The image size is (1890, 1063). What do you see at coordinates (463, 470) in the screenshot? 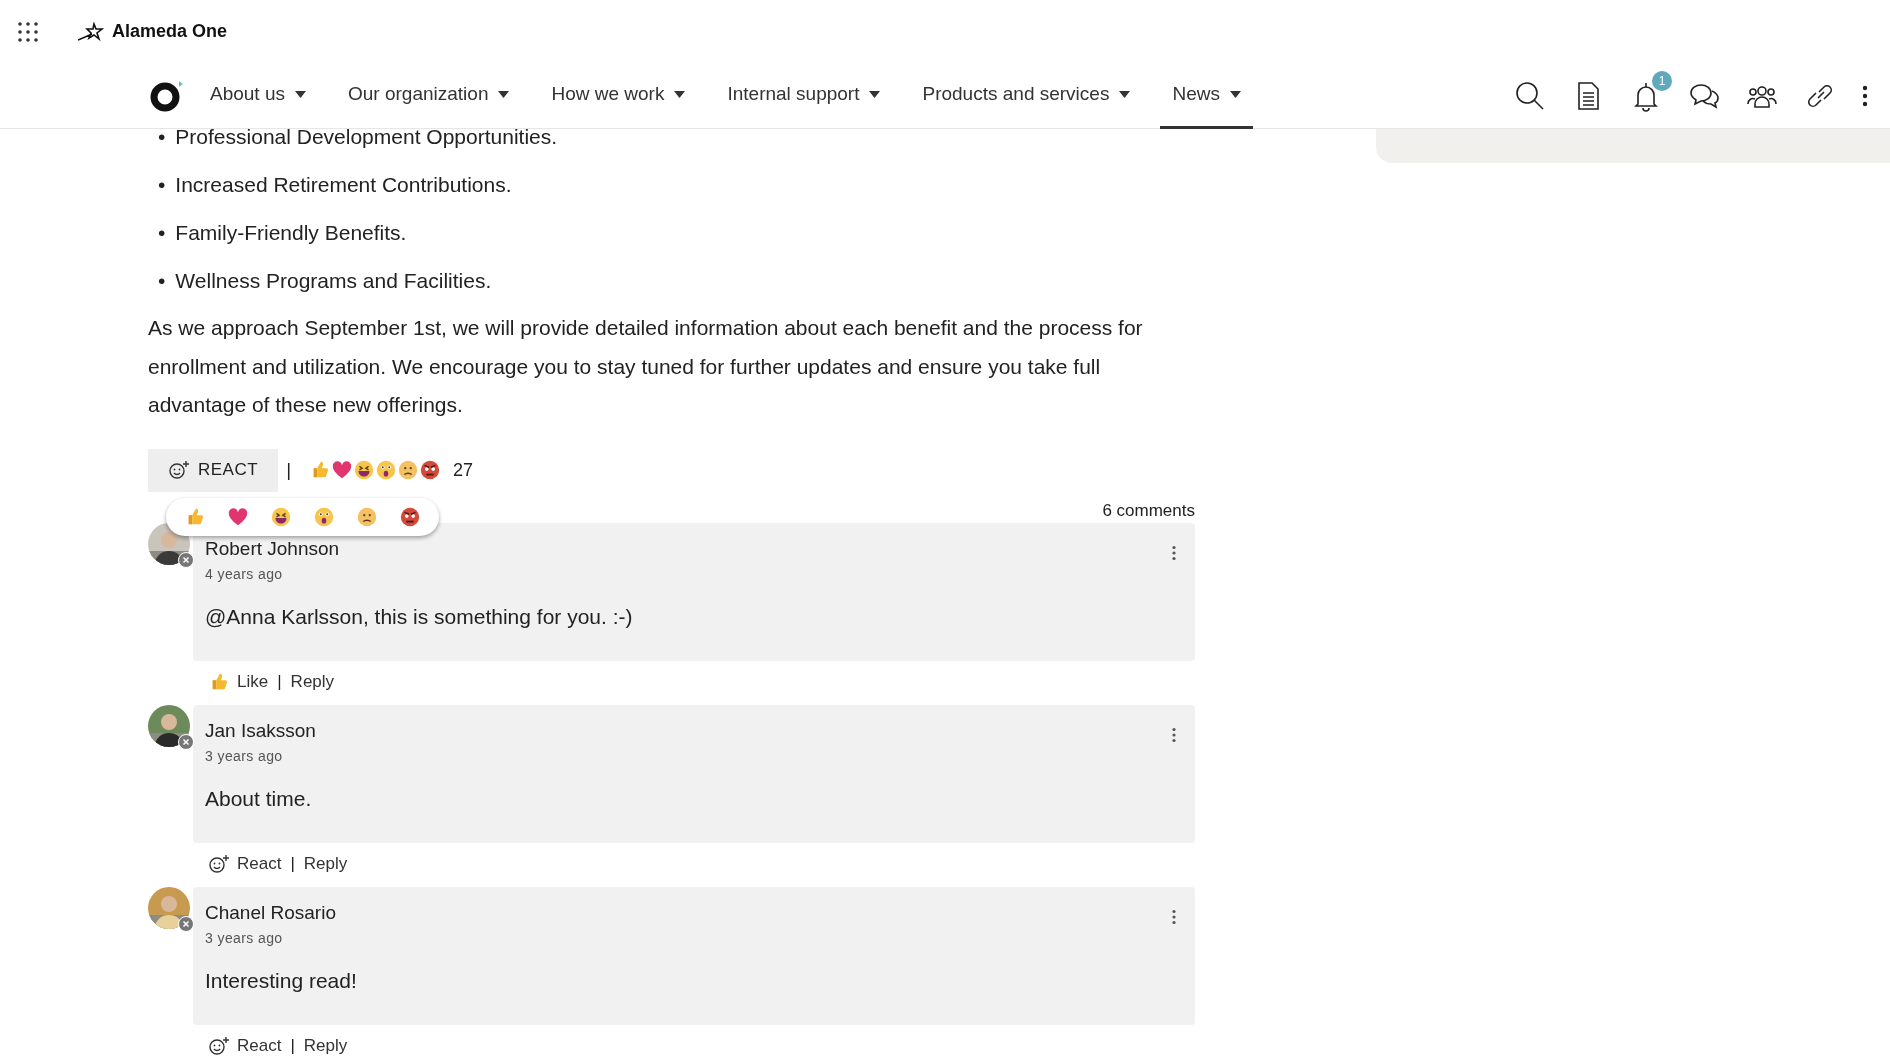
I see `reaction-count: 27` at bounding box center [463, 470].